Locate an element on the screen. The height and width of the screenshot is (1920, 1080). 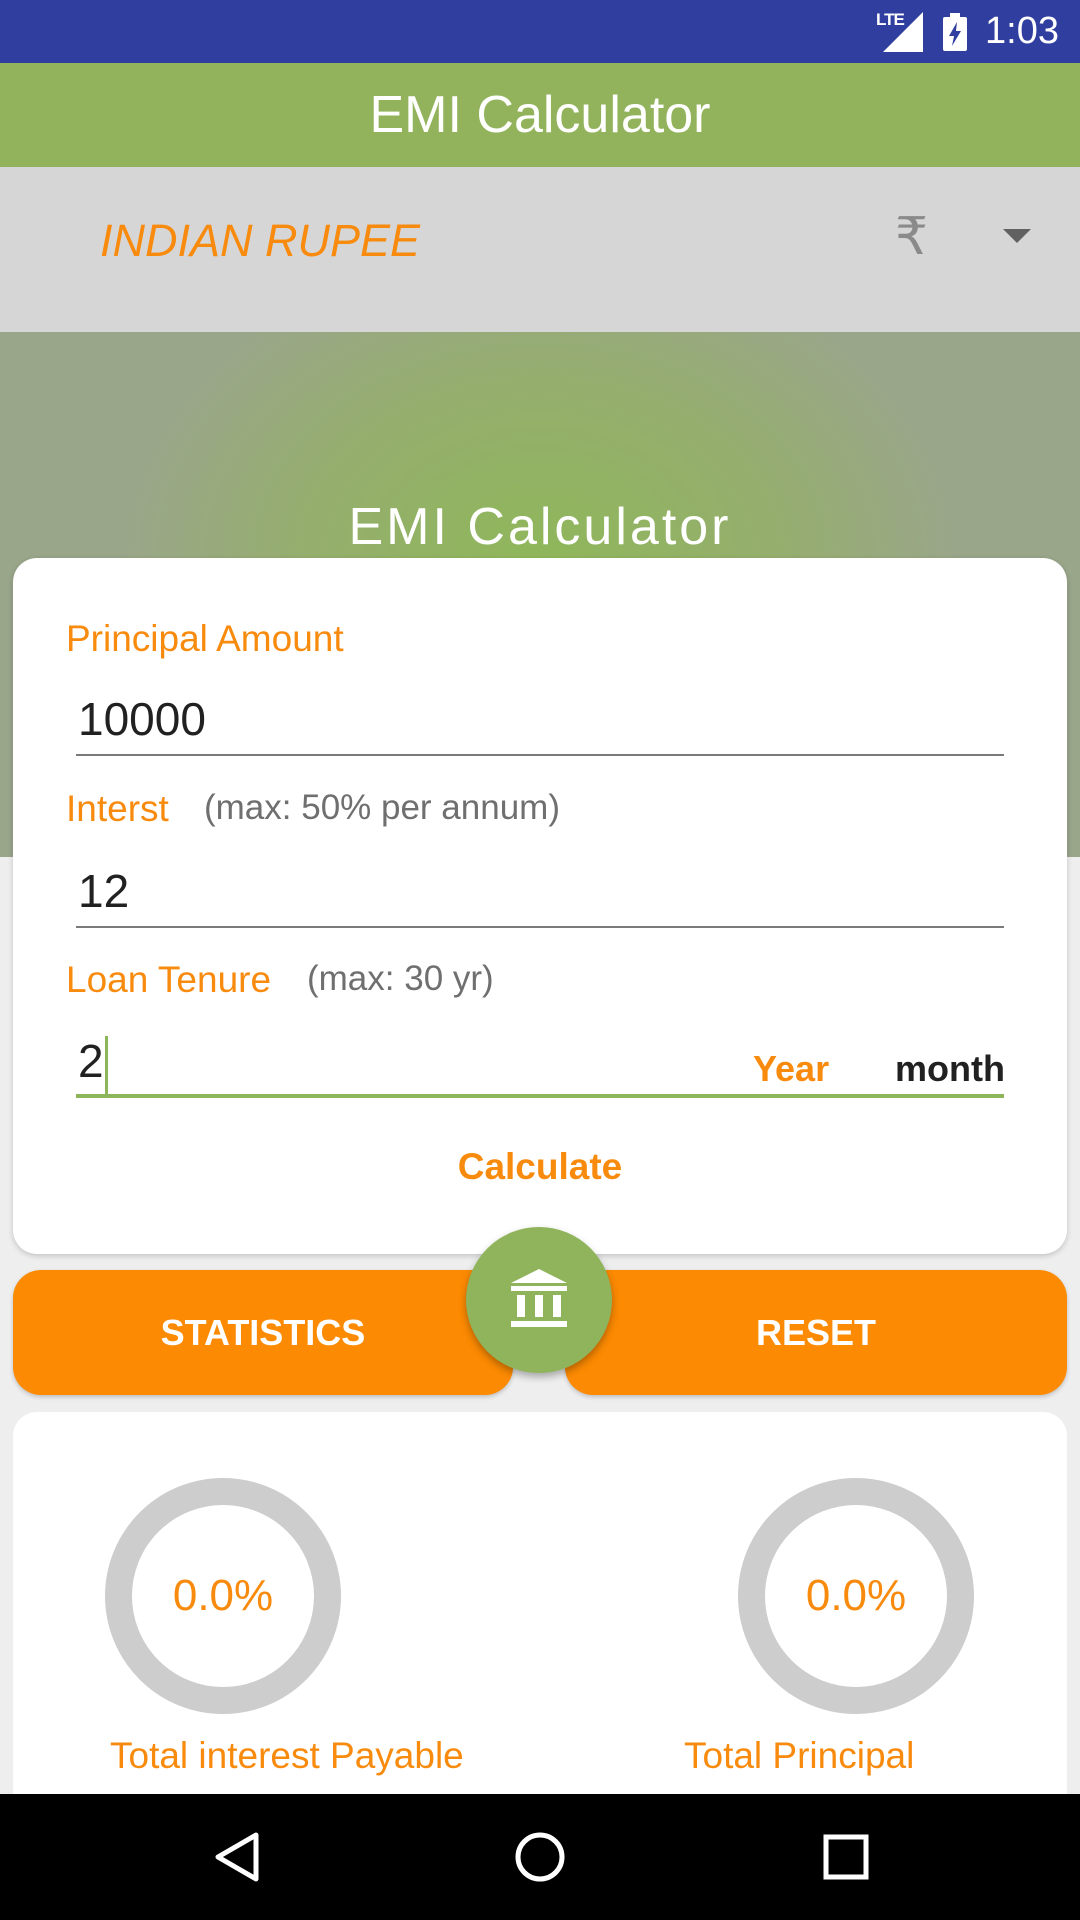
interest-hint: (max: 50% per annum) is located at coordinates (382, 807).